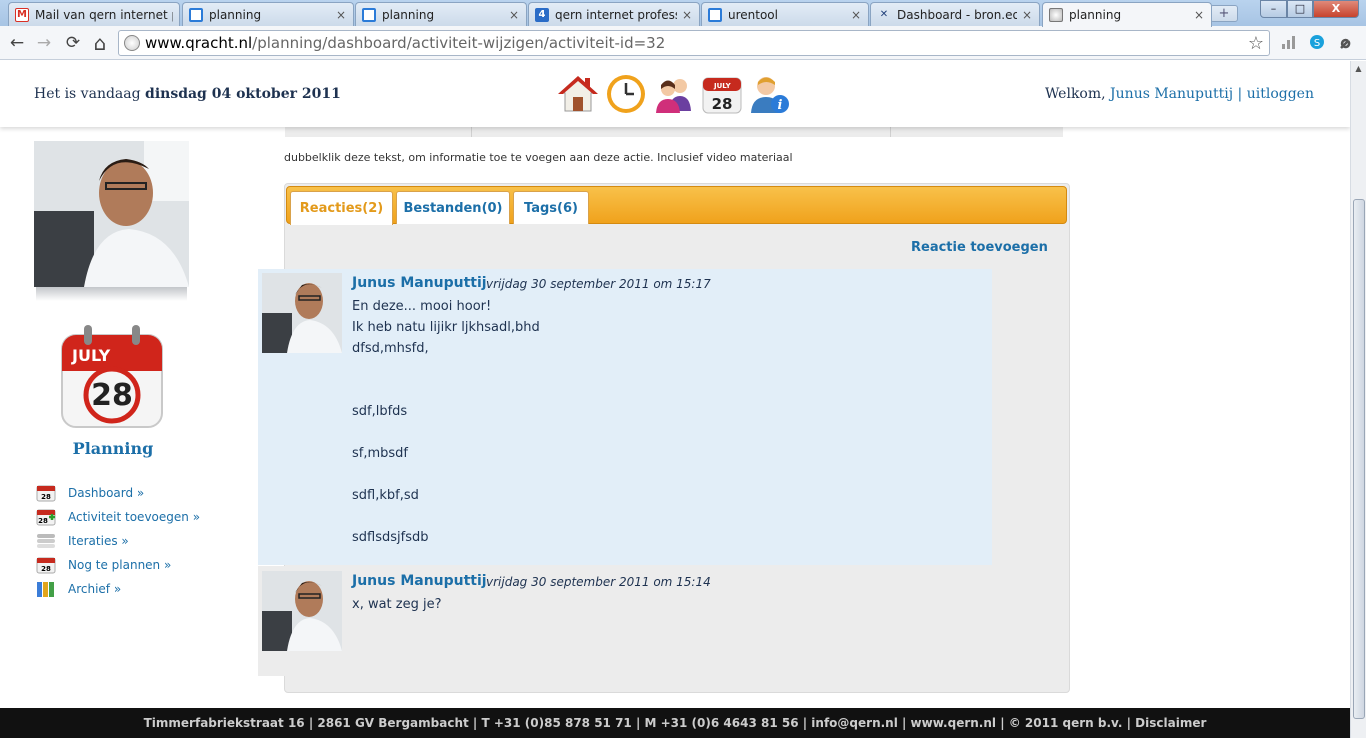 The image size is (1366, 738). Describe the element at coordinates (1359, 459) in the screenshot. I see `scroll-thumb` at that location.